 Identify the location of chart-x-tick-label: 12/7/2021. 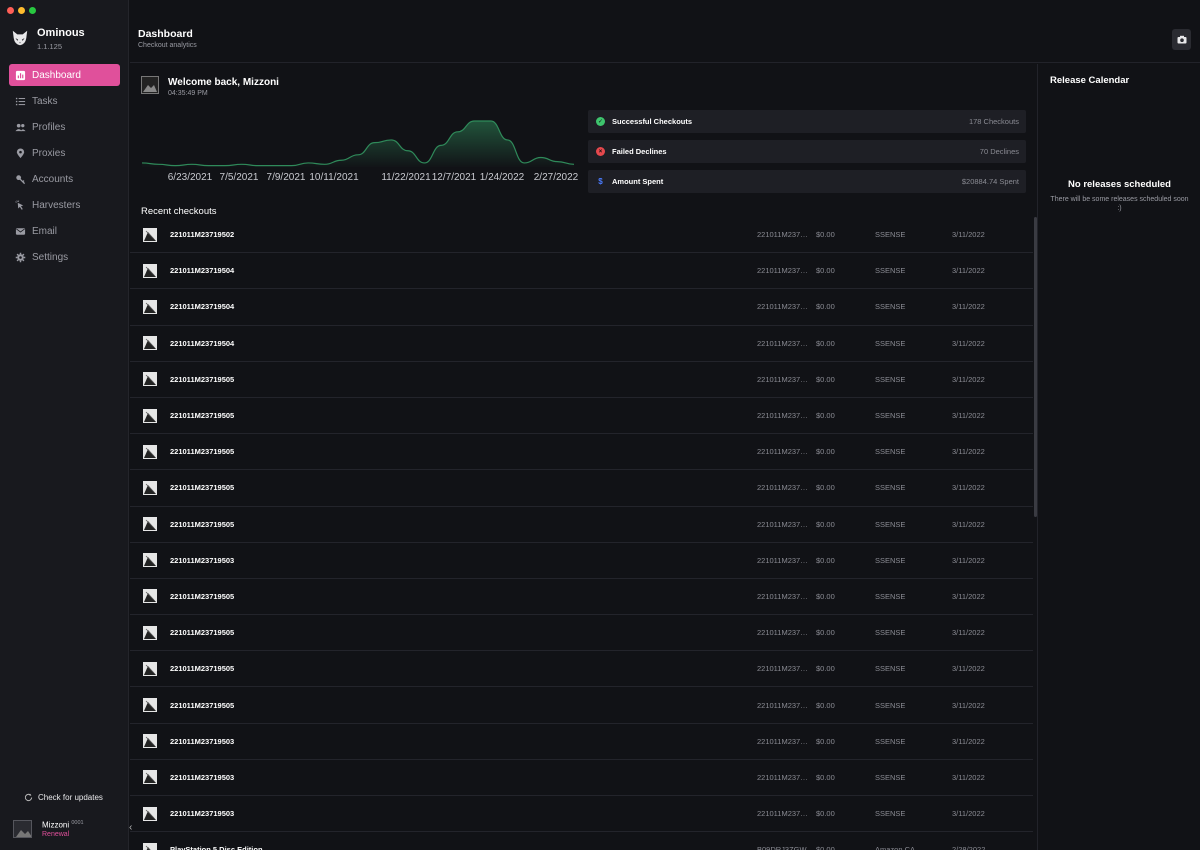
(454, 177).